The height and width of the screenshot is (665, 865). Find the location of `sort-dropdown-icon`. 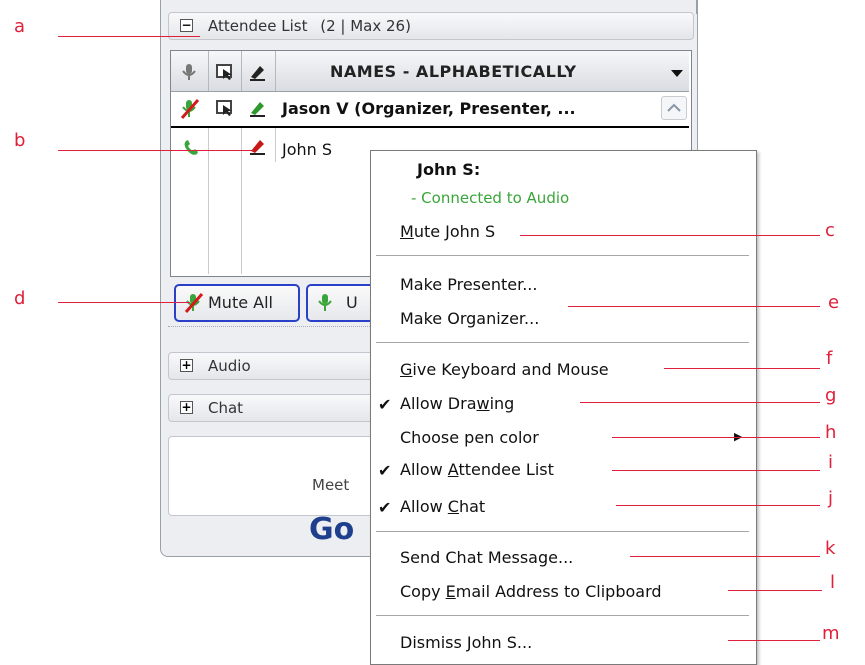

sort-dropdown-icon is located at coordinates (677, 73).